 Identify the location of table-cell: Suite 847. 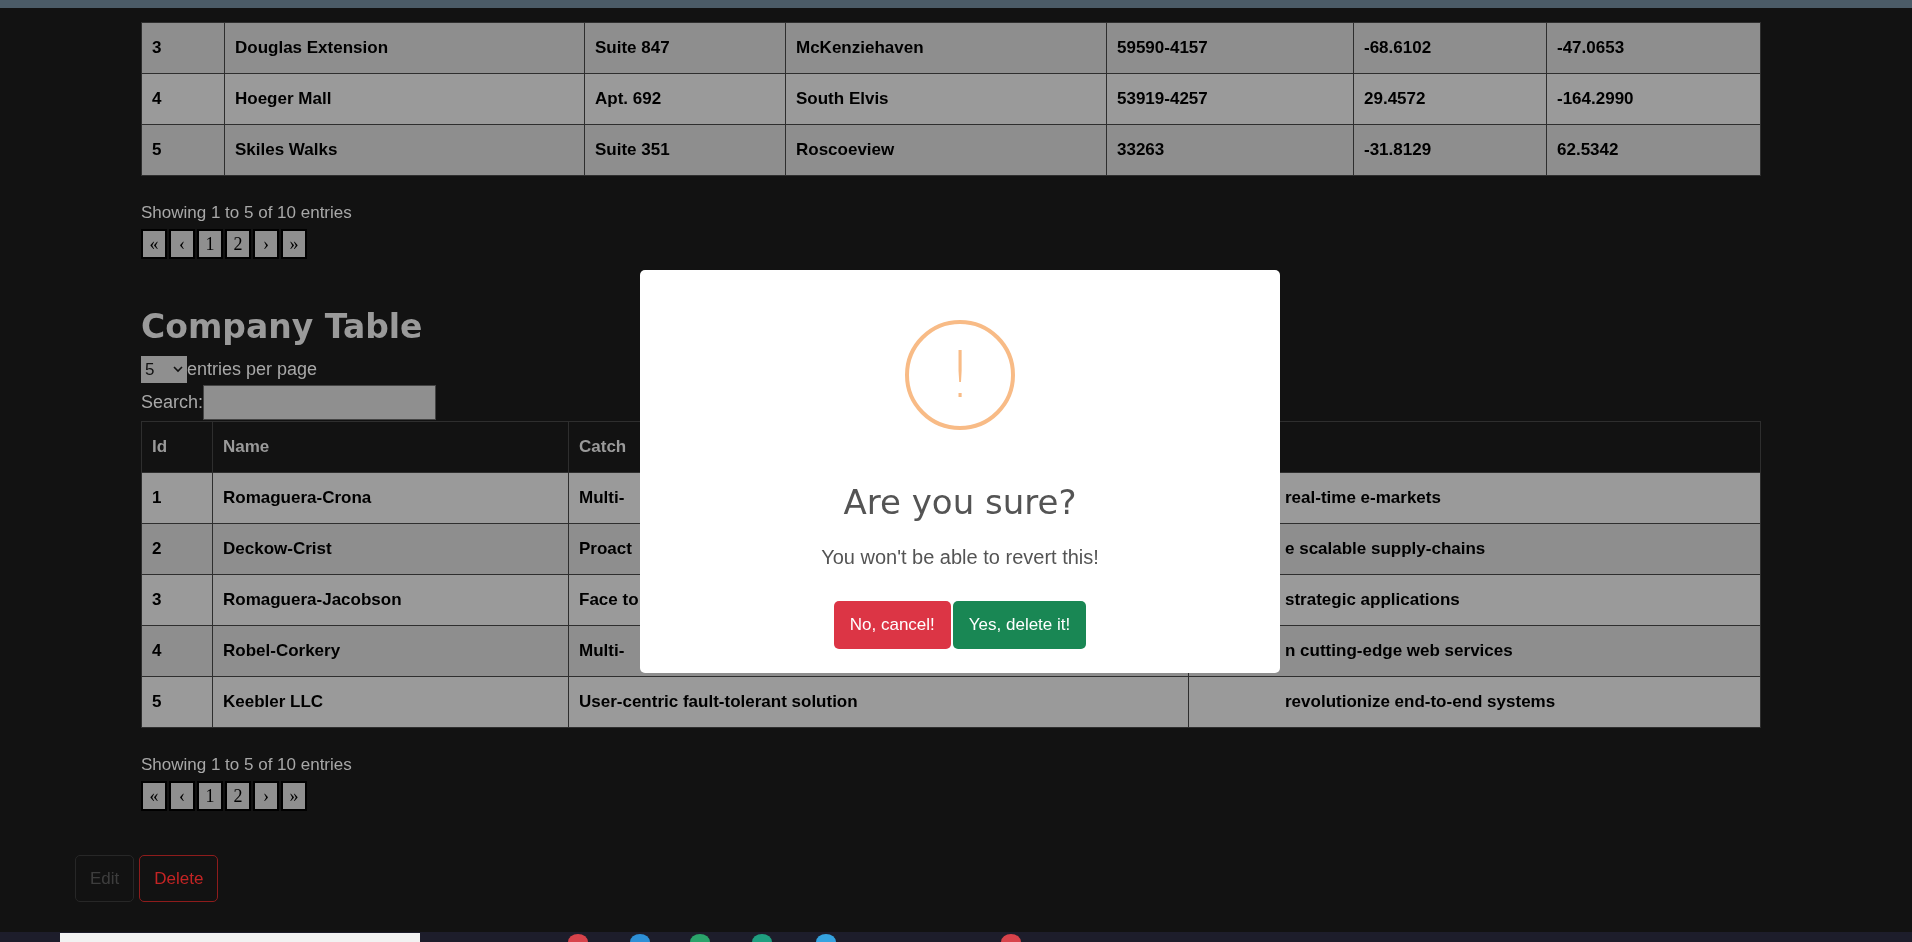
(685, 48).